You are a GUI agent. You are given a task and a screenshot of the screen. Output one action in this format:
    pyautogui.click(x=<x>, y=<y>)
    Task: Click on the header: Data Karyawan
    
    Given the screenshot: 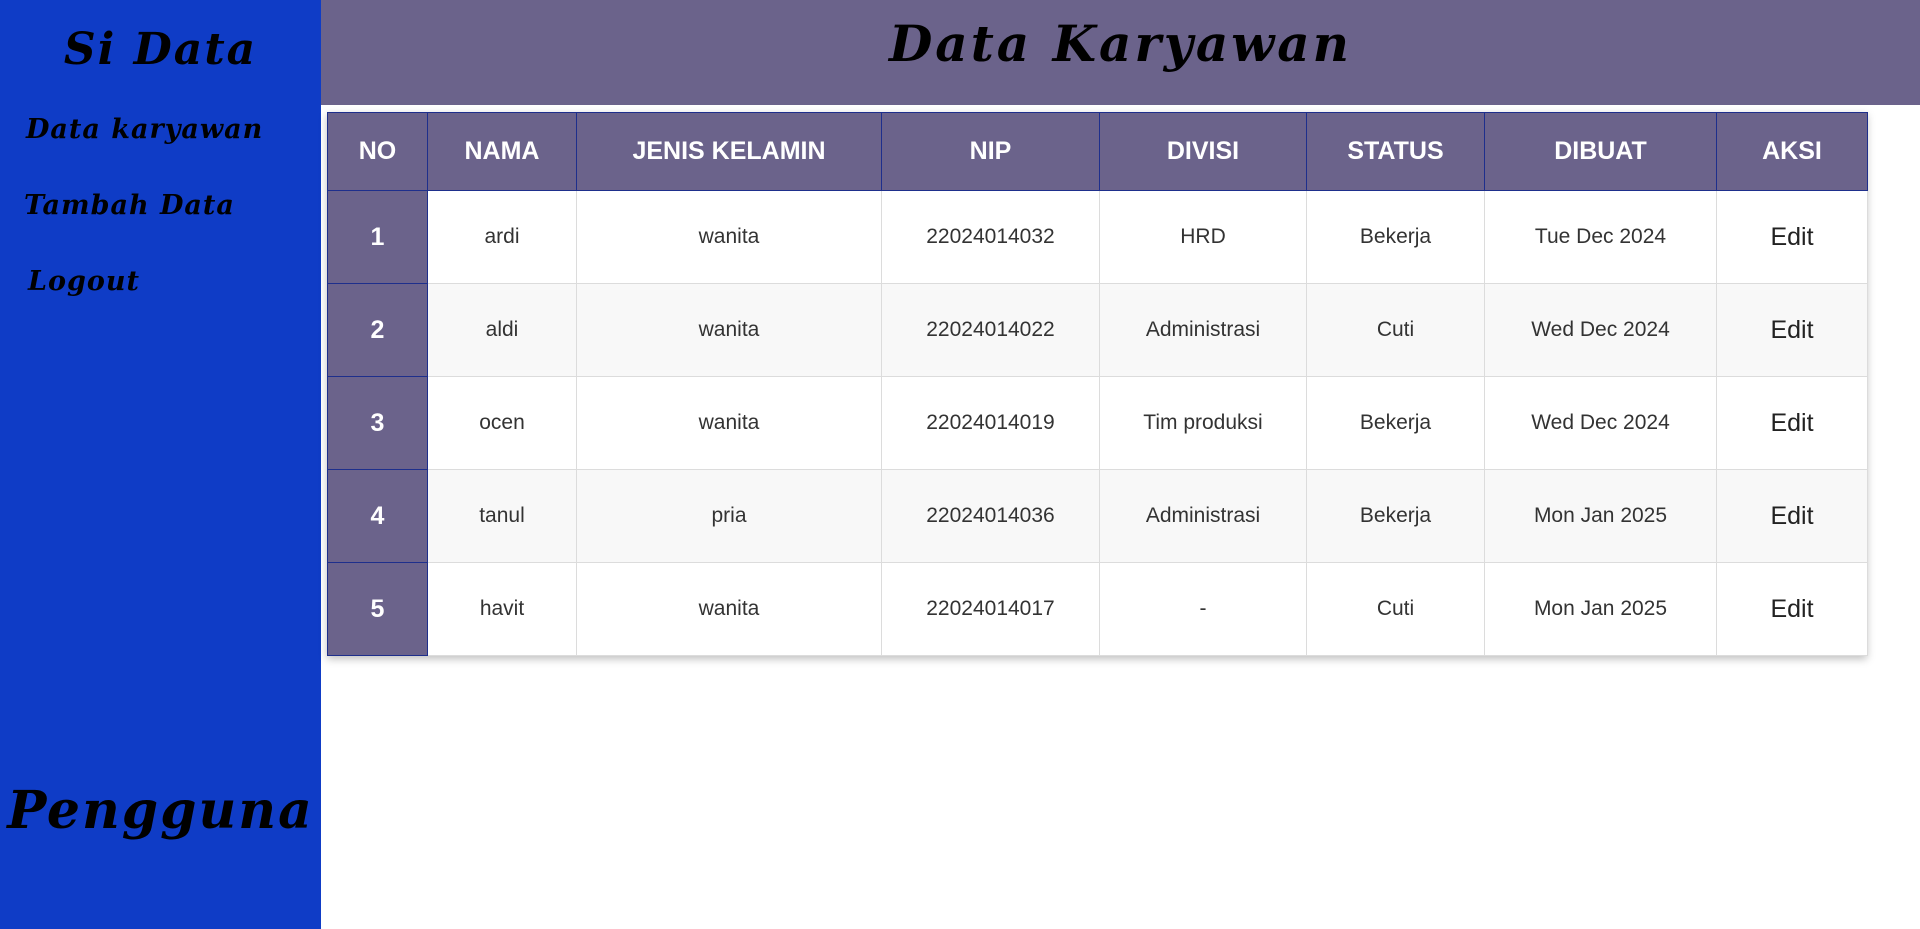 What is the action you would take?
    pyautogui.click(x=1120, y=52)
    